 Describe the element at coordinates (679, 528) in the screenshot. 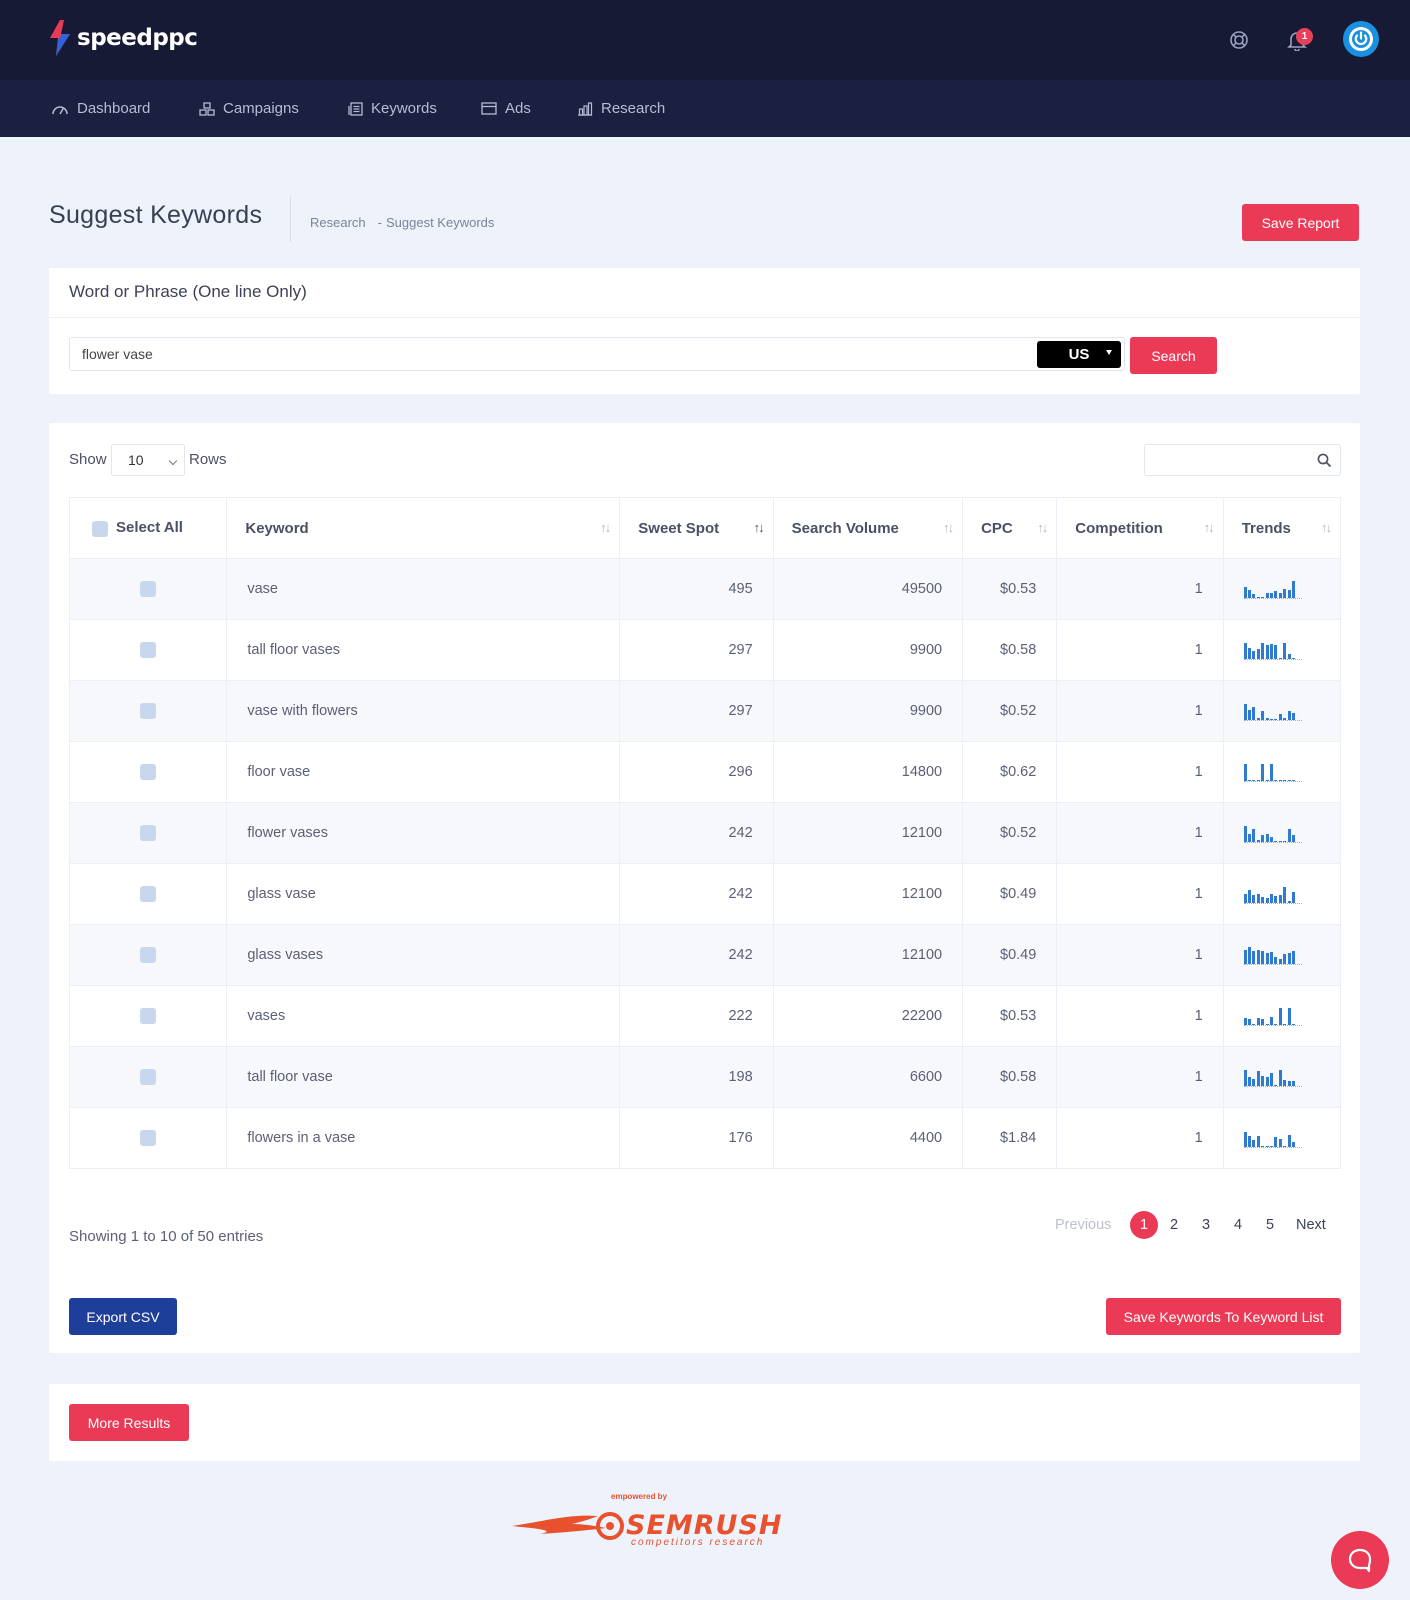

I see `col-label: Sweet Spot` at that location.